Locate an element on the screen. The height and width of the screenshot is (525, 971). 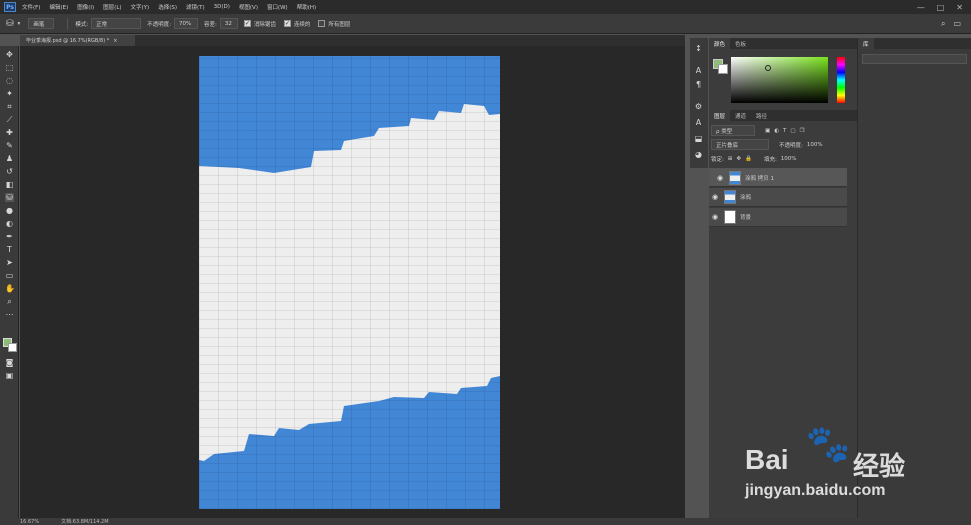
antialias-label: 消除锯齿 is located at coordinates (264, 24).